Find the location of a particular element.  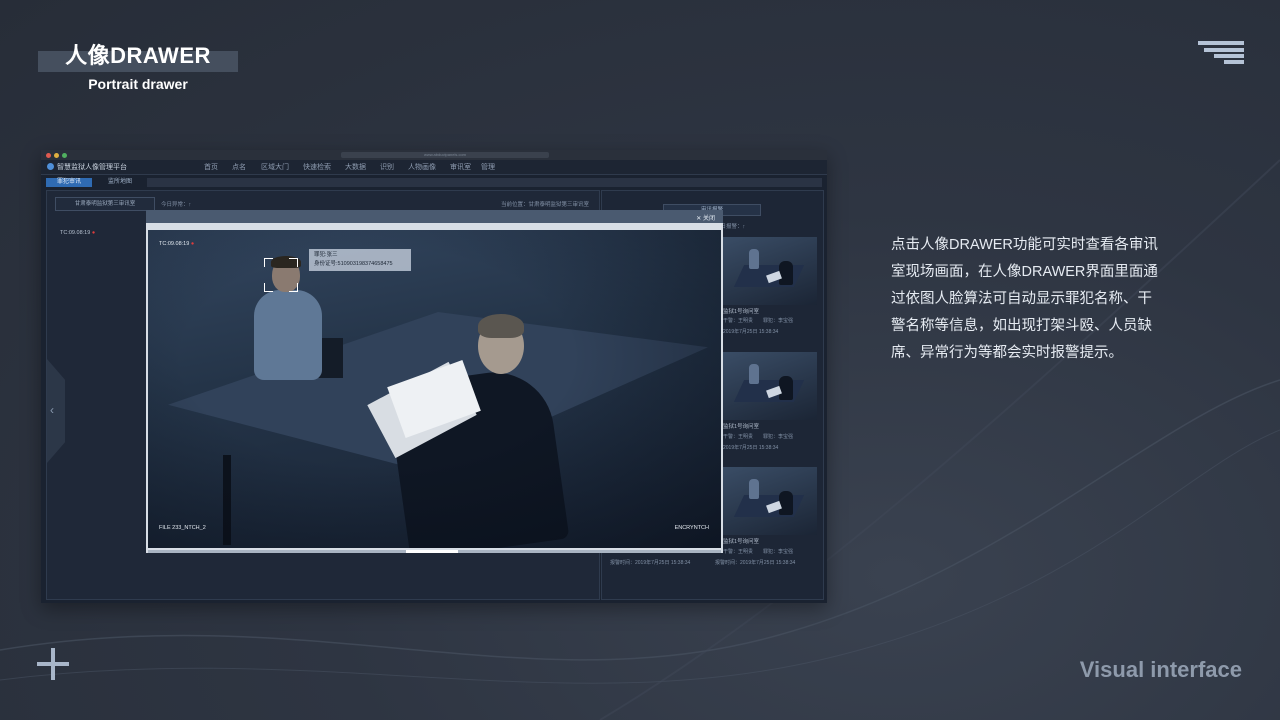

location-select: 甘肃泰明监狱第三审讯室 is located at coordinates (105, 204).